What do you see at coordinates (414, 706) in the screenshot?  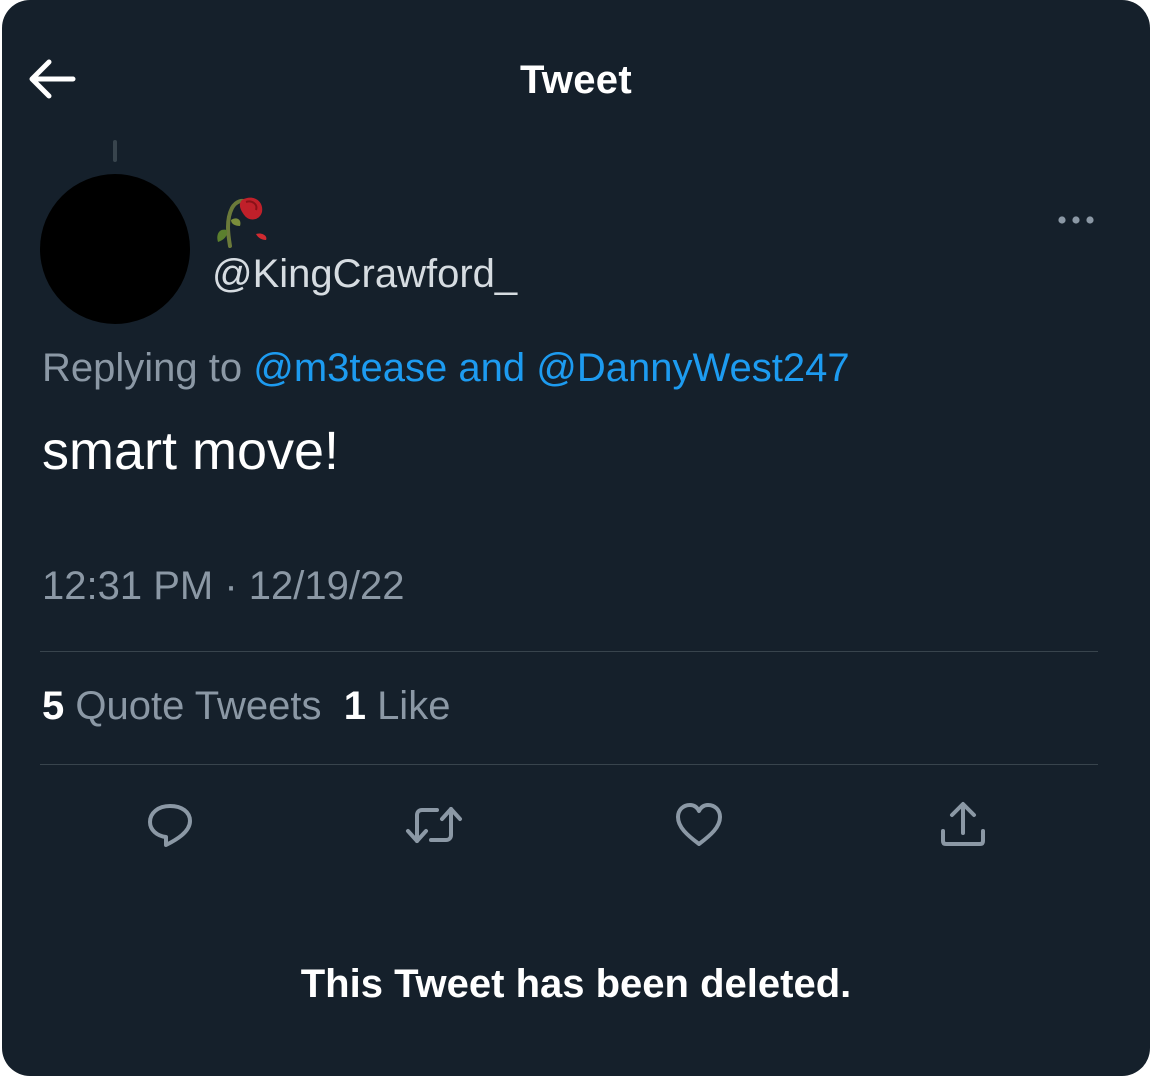 I see `likes-label: Like` at bounding box center [414, 706].